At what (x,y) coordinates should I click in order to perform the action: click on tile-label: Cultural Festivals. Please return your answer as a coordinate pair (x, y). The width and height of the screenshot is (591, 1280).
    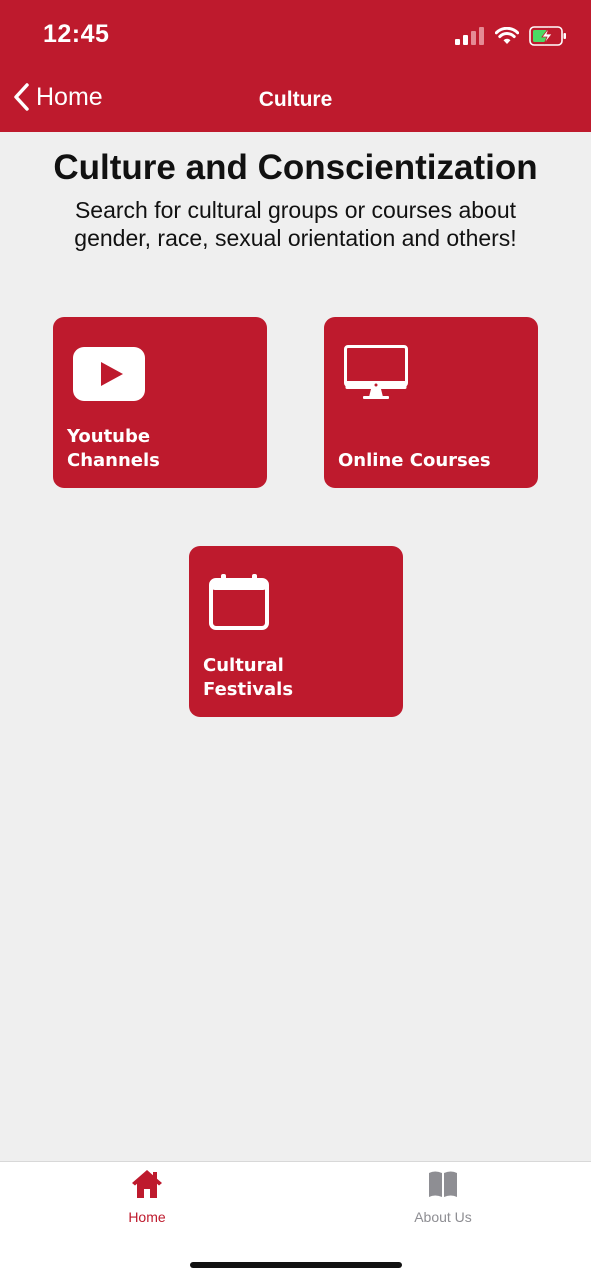
    Looking at the image, I should click on (248, 677).